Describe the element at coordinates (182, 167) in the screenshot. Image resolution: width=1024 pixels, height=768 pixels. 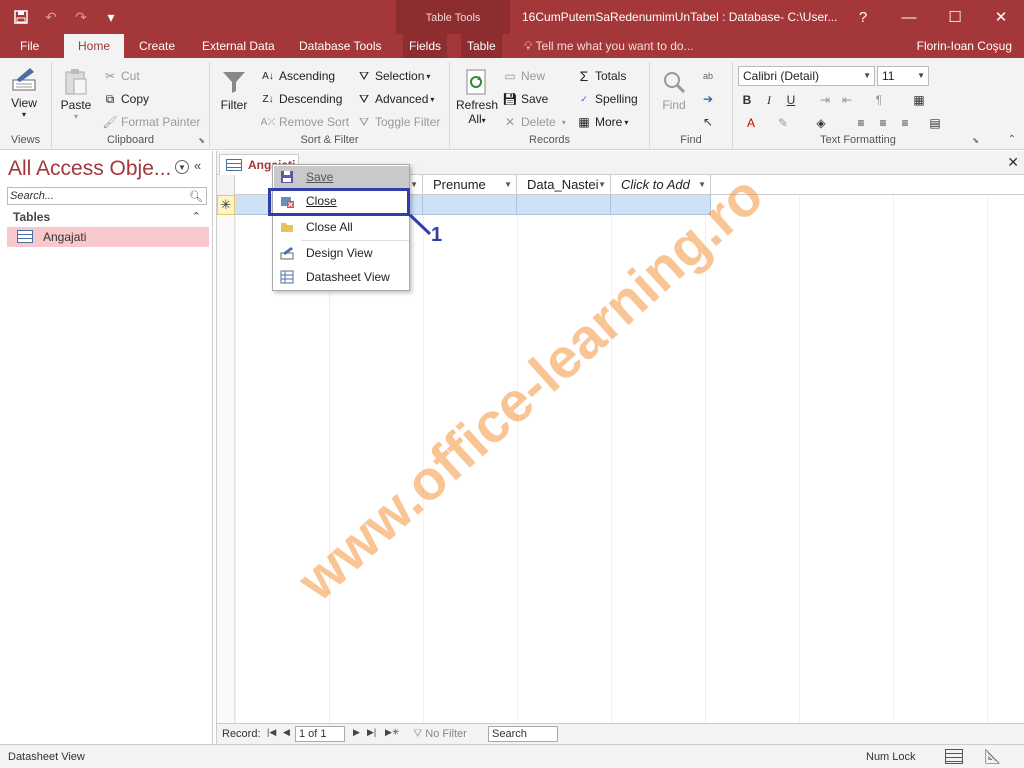
I see `nav-menu-chevron-icon: ▼` at that location.